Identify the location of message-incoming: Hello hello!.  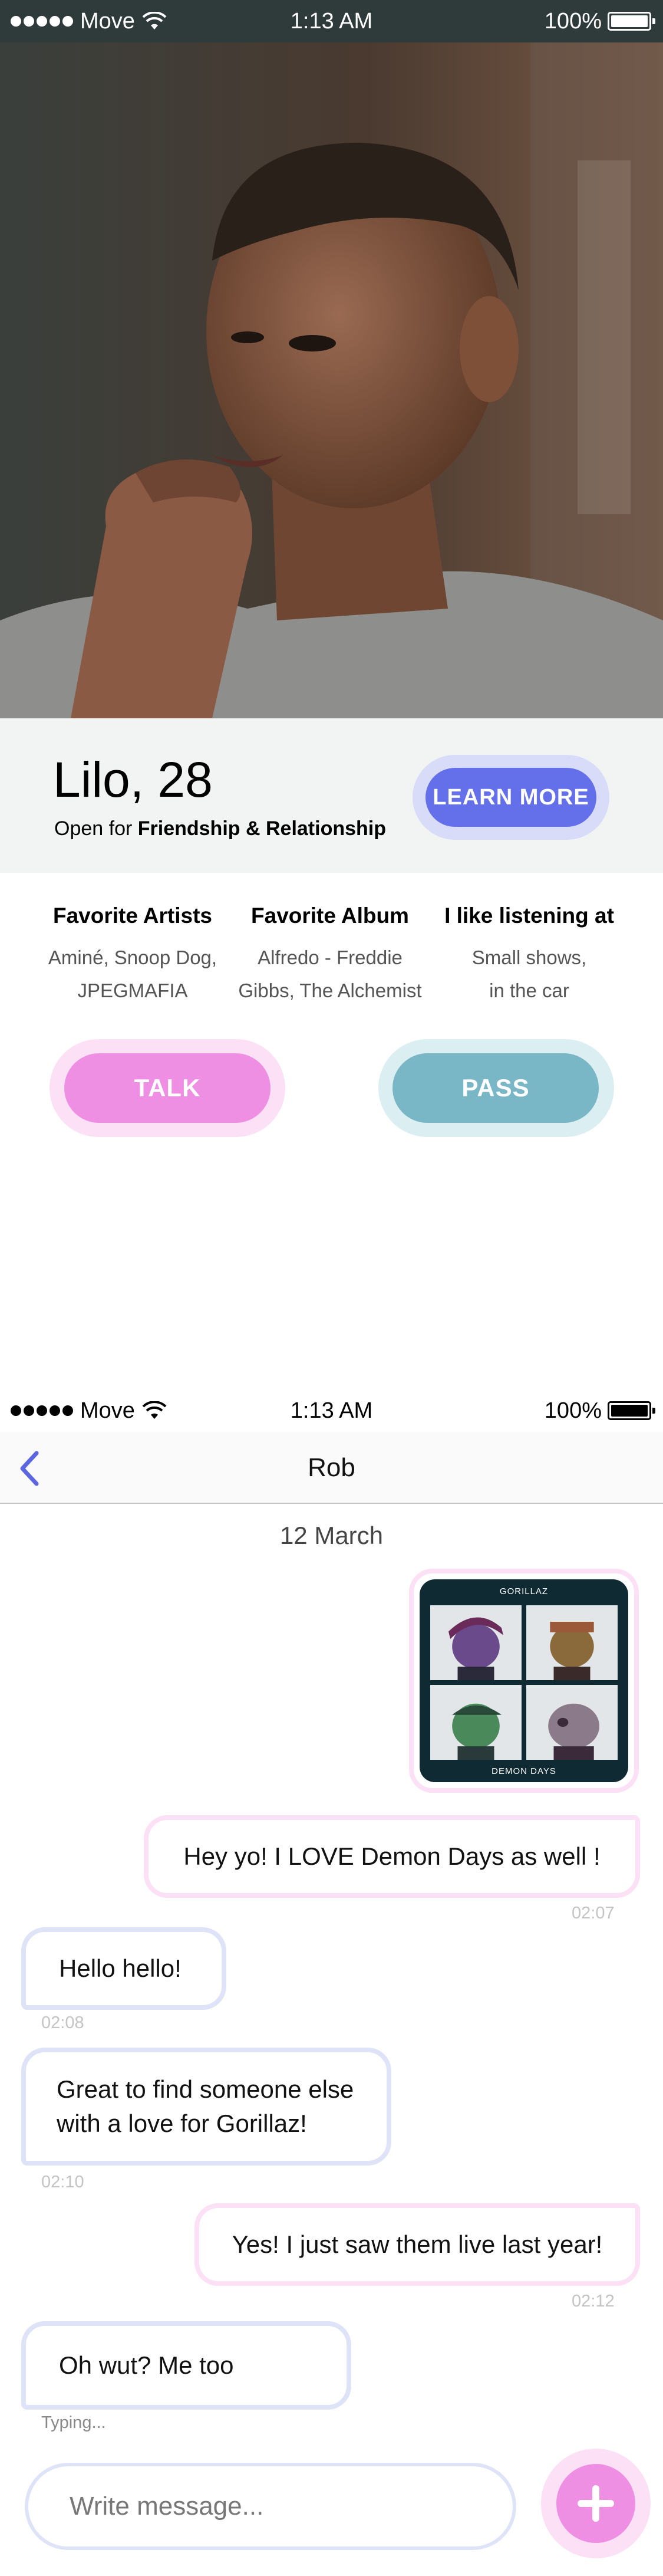
(124, 1968).